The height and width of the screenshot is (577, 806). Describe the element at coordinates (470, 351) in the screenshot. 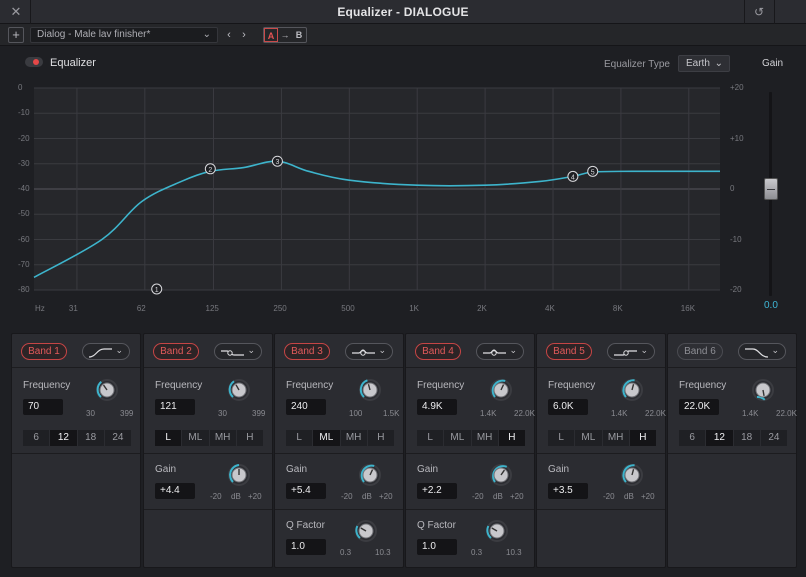

I see `band-header: Band 4 ⌄` at that location.